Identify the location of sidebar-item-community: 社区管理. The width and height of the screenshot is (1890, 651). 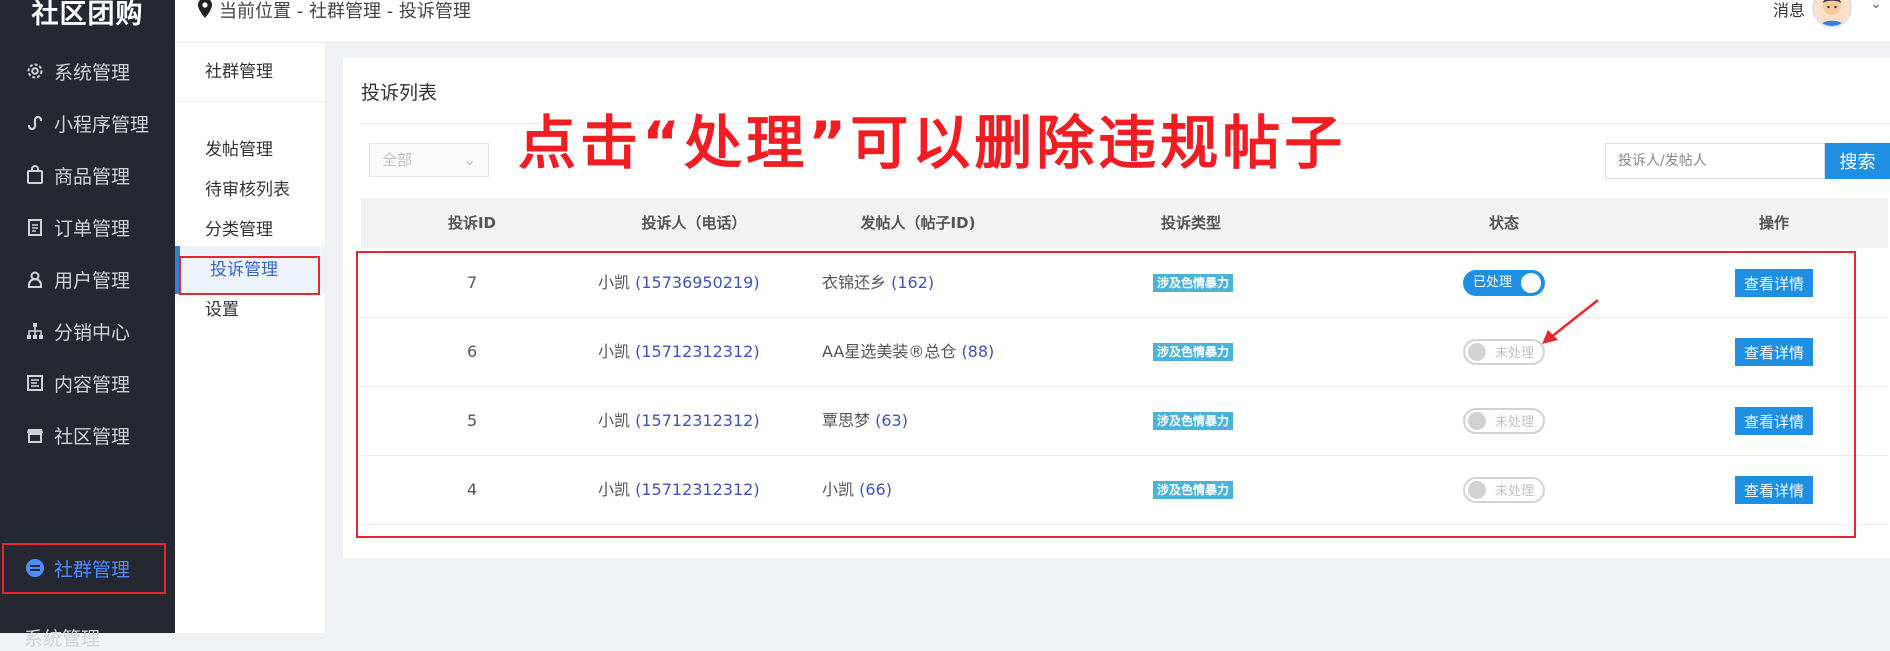
(87, 435).